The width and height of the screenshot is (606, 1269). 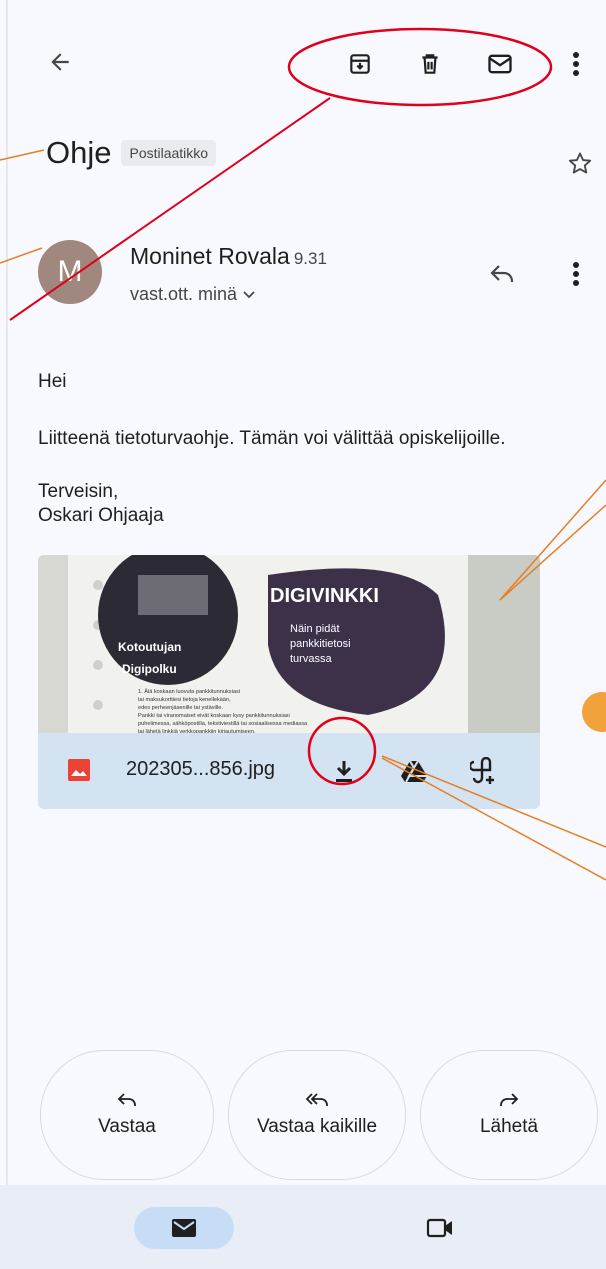 I want to click on subject-row: Ohje Postilaatikko, so click(x=131, y=153).